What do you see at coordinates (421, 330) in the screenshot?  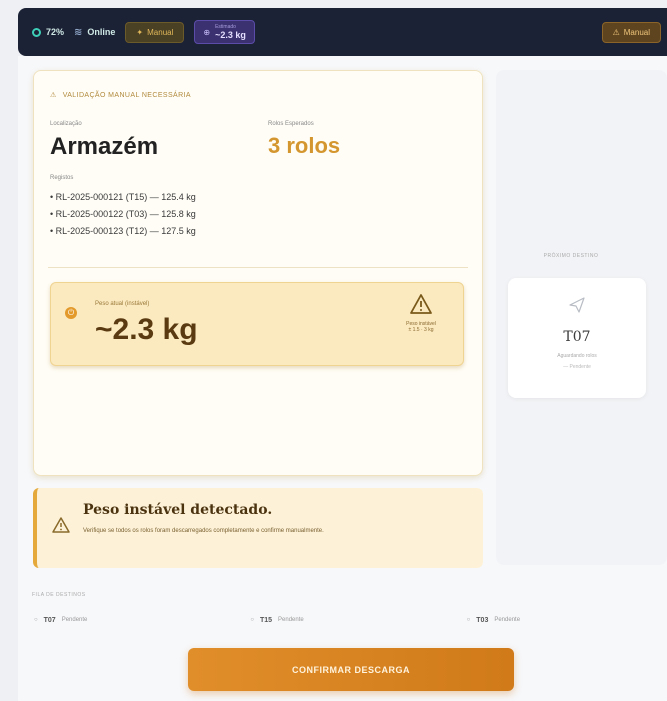 I see `weight-warning-range: ± 1.5 · 3 kg` at bounding box center [421, 330].